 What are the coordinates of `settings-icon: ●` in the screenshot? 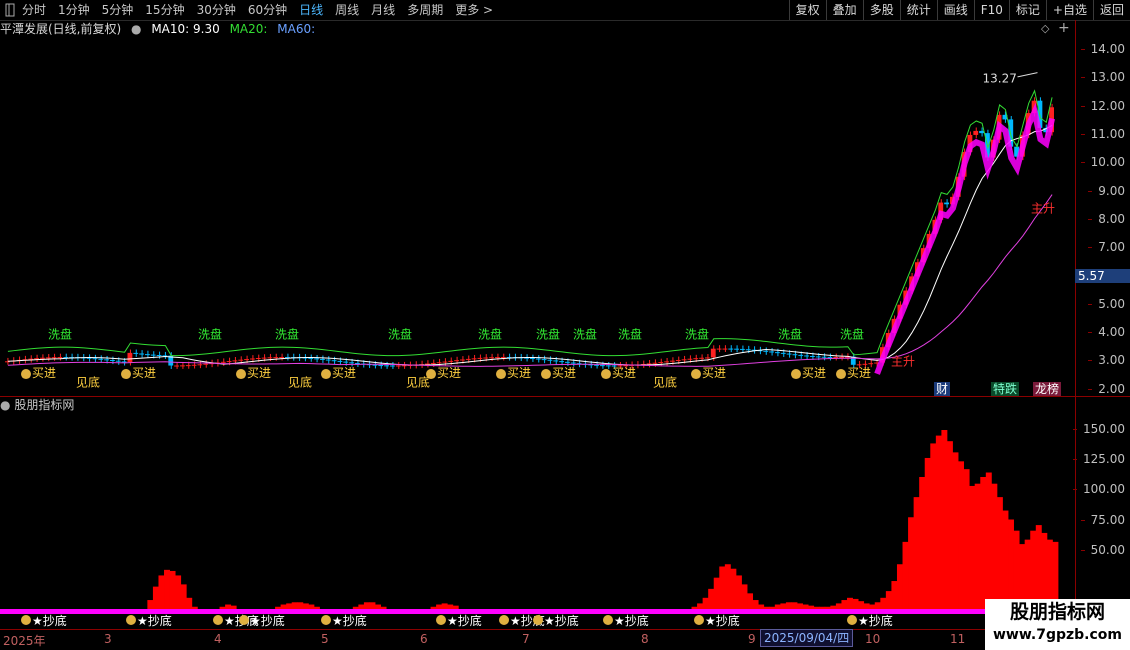 It's located at (136, 29).